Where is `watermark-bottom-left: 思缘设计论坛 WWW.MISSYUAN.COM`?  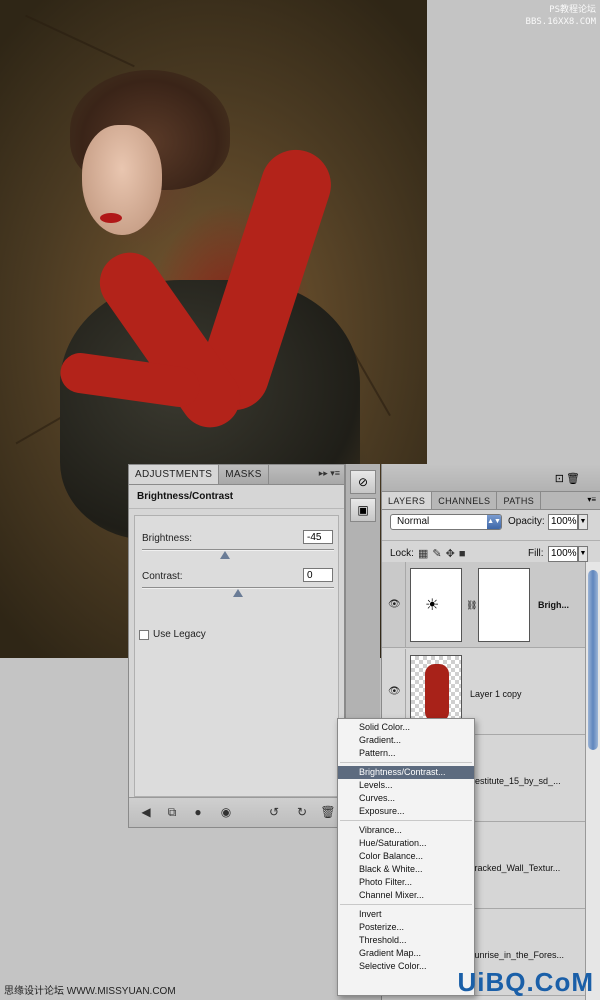
watermark-bottom-left: 思缘设计论坛 WWW.MISSYUAN.COM is located at coordinates (90, 991).